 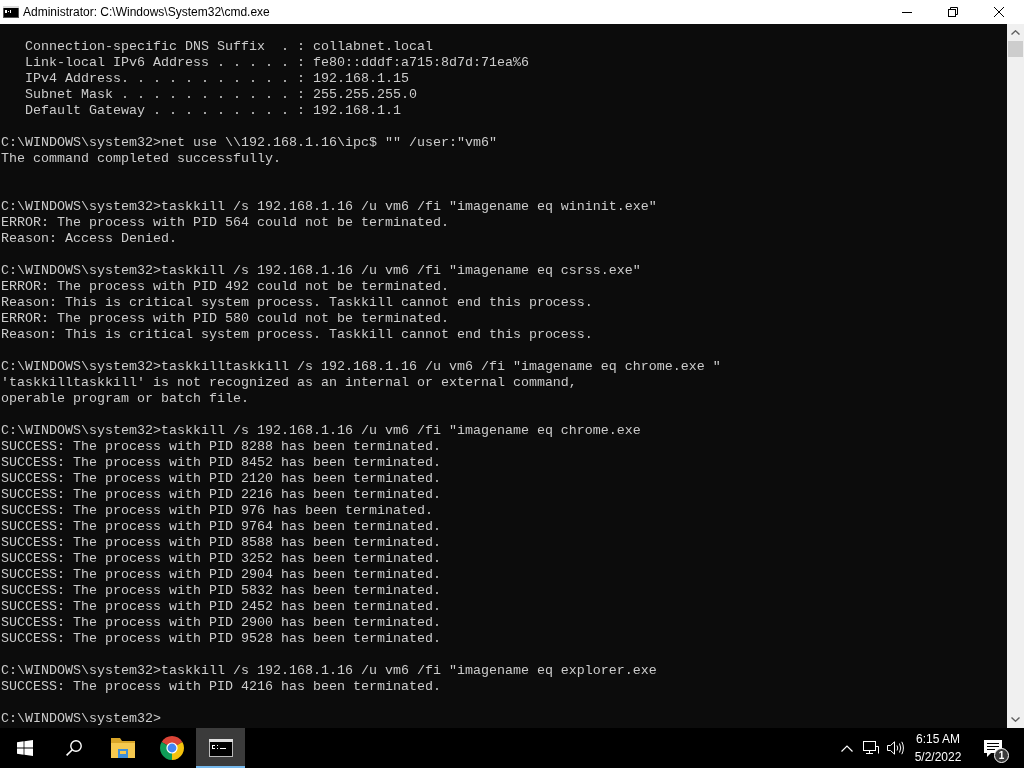 What do you see at coordinates (871, 748) in the screenshot?
I see `monitor-icon` at bounding box center [871, 748].